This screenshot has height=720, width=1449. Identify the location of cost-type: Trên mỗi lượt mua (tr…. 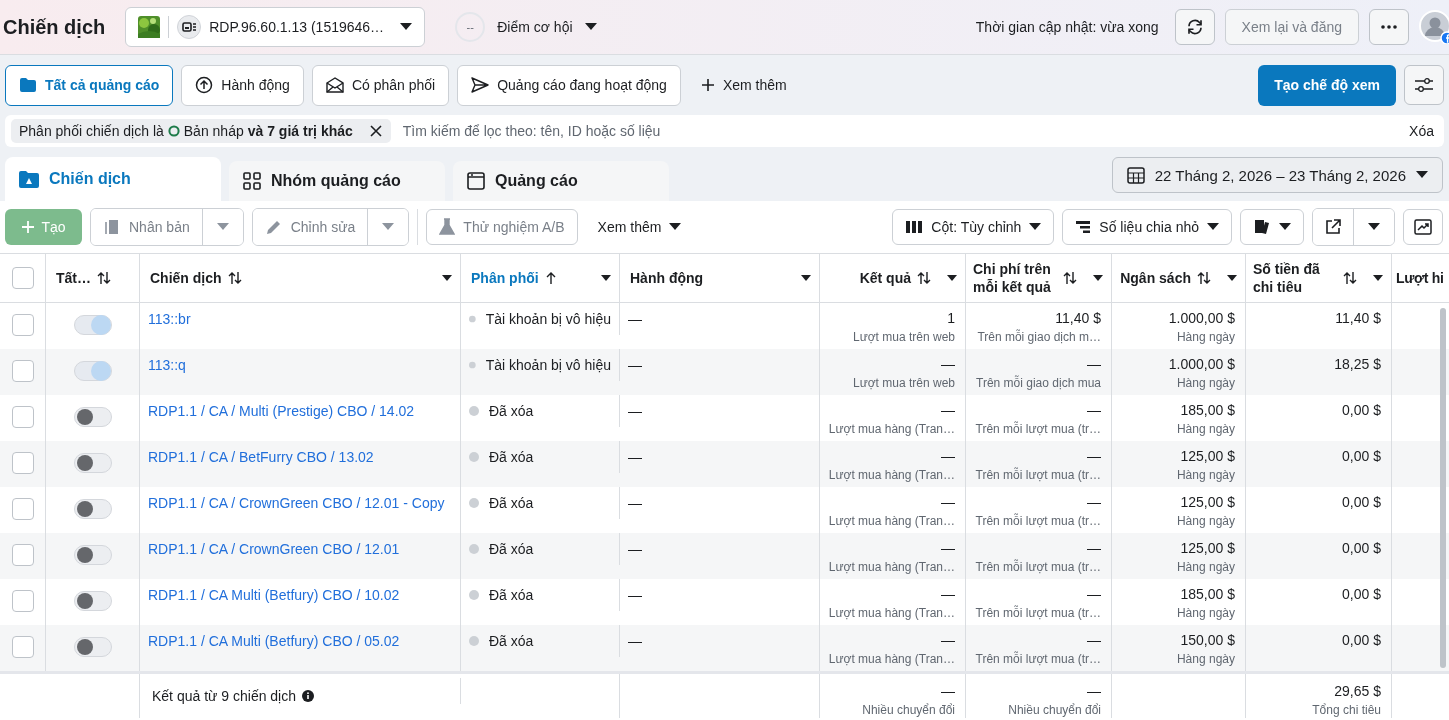
(1038, 659).